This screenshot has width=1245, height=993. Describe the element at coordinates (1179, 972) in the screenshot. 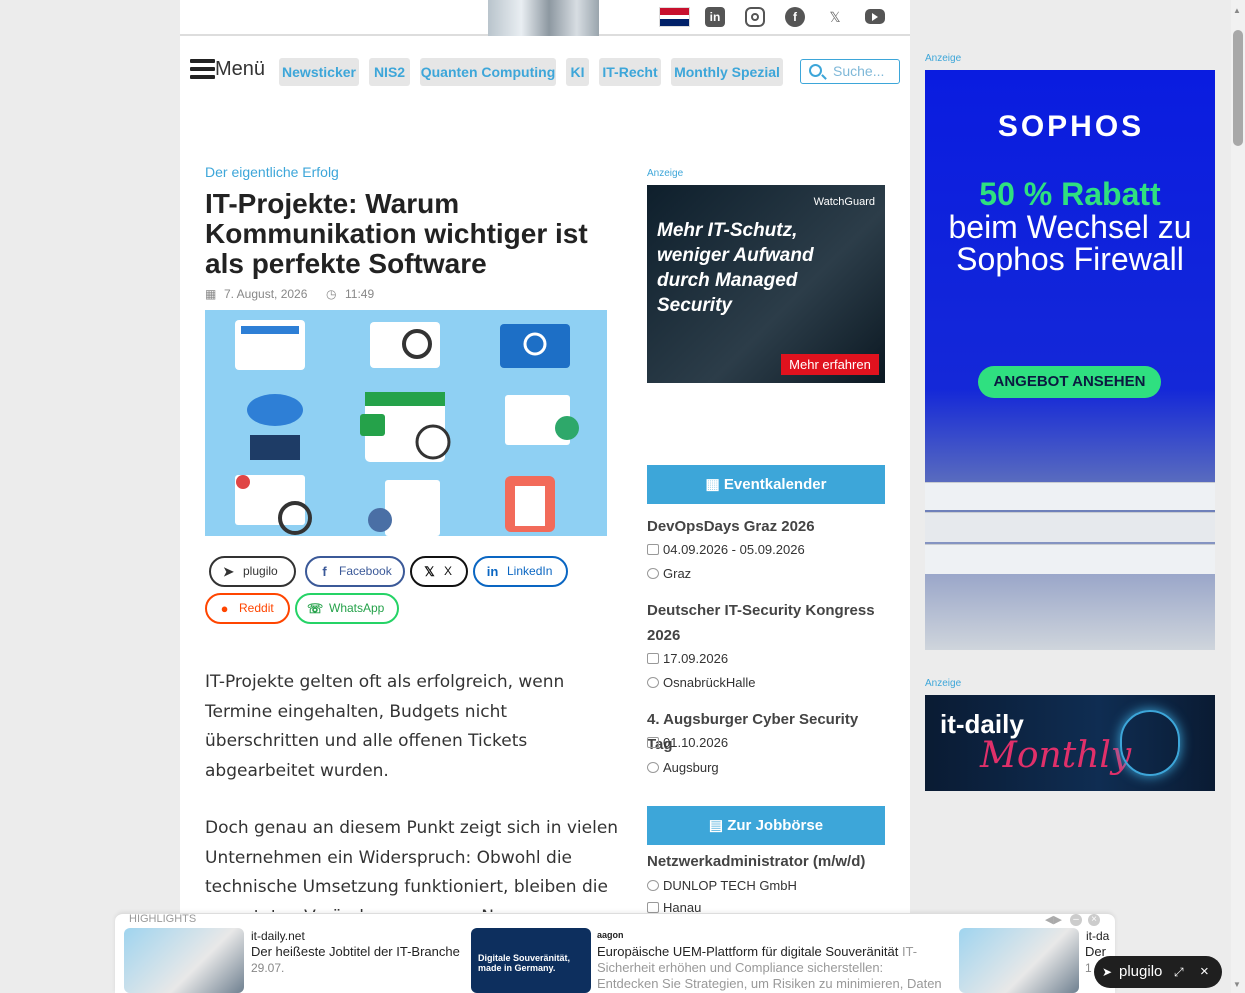

I see `expand-icon: ⤢` at that location.